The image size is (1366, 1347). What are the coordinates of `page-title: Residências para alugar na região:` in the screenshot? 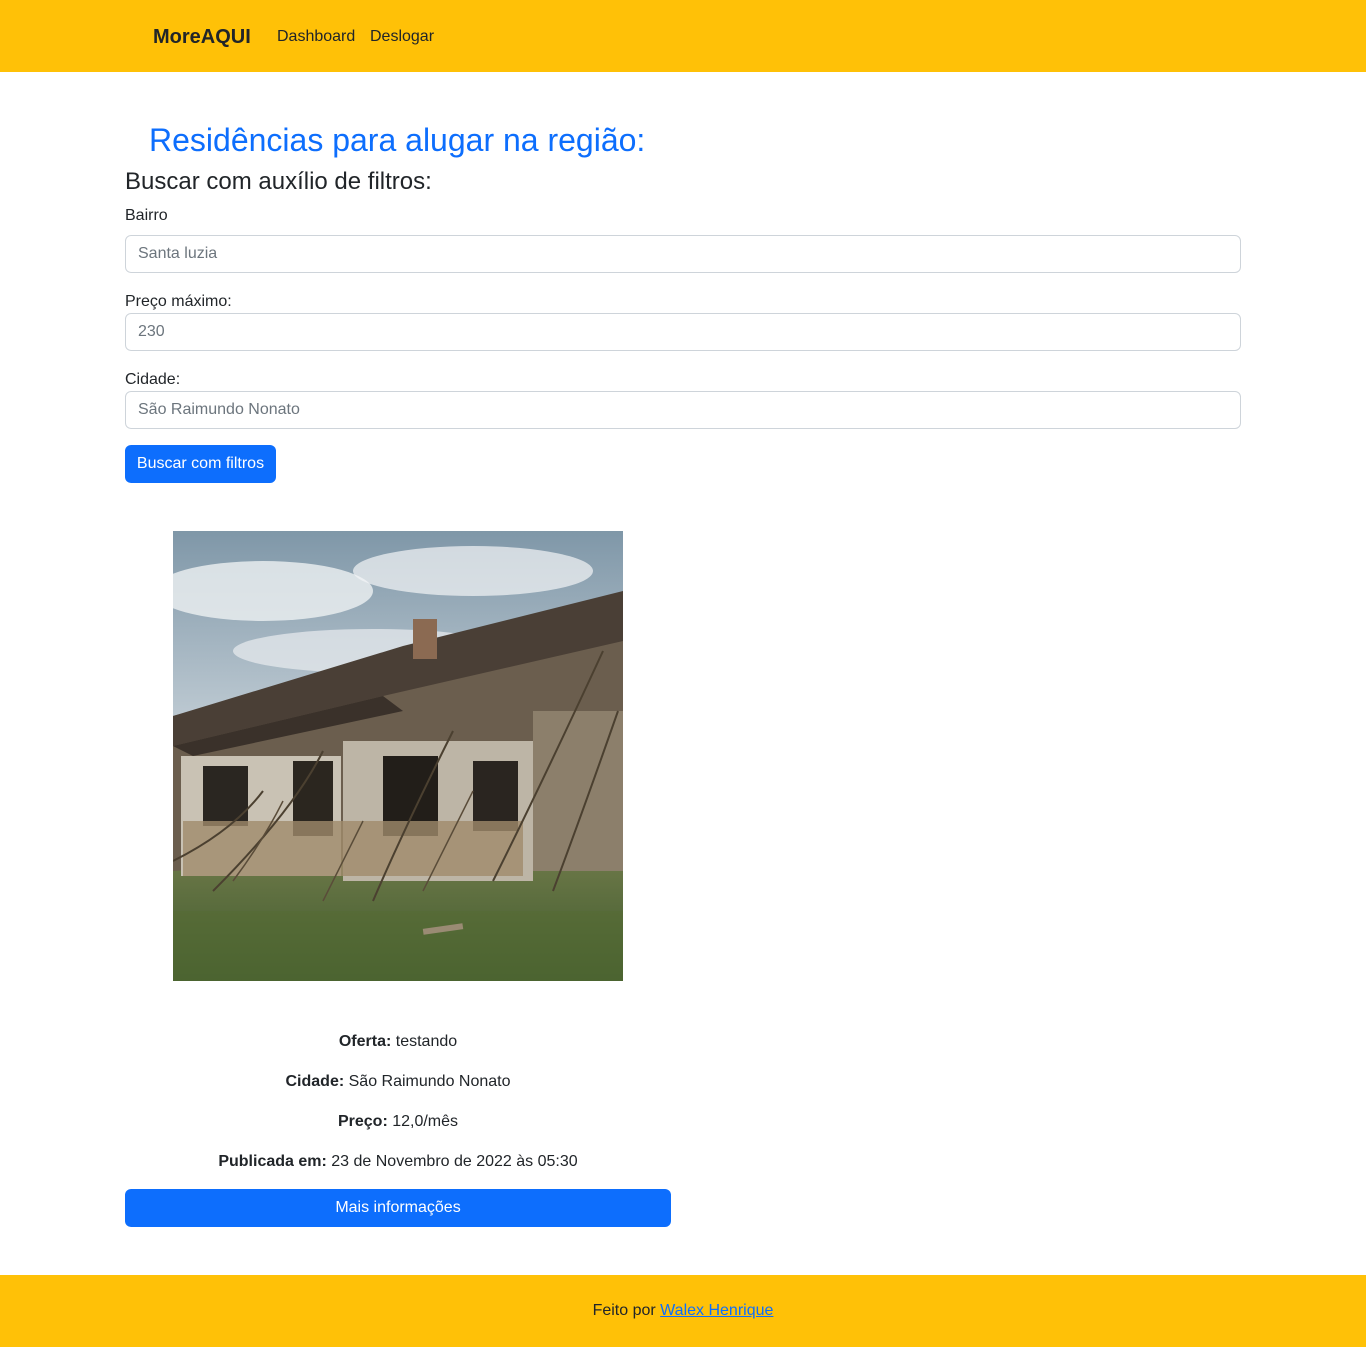 It's located at (397, 140).